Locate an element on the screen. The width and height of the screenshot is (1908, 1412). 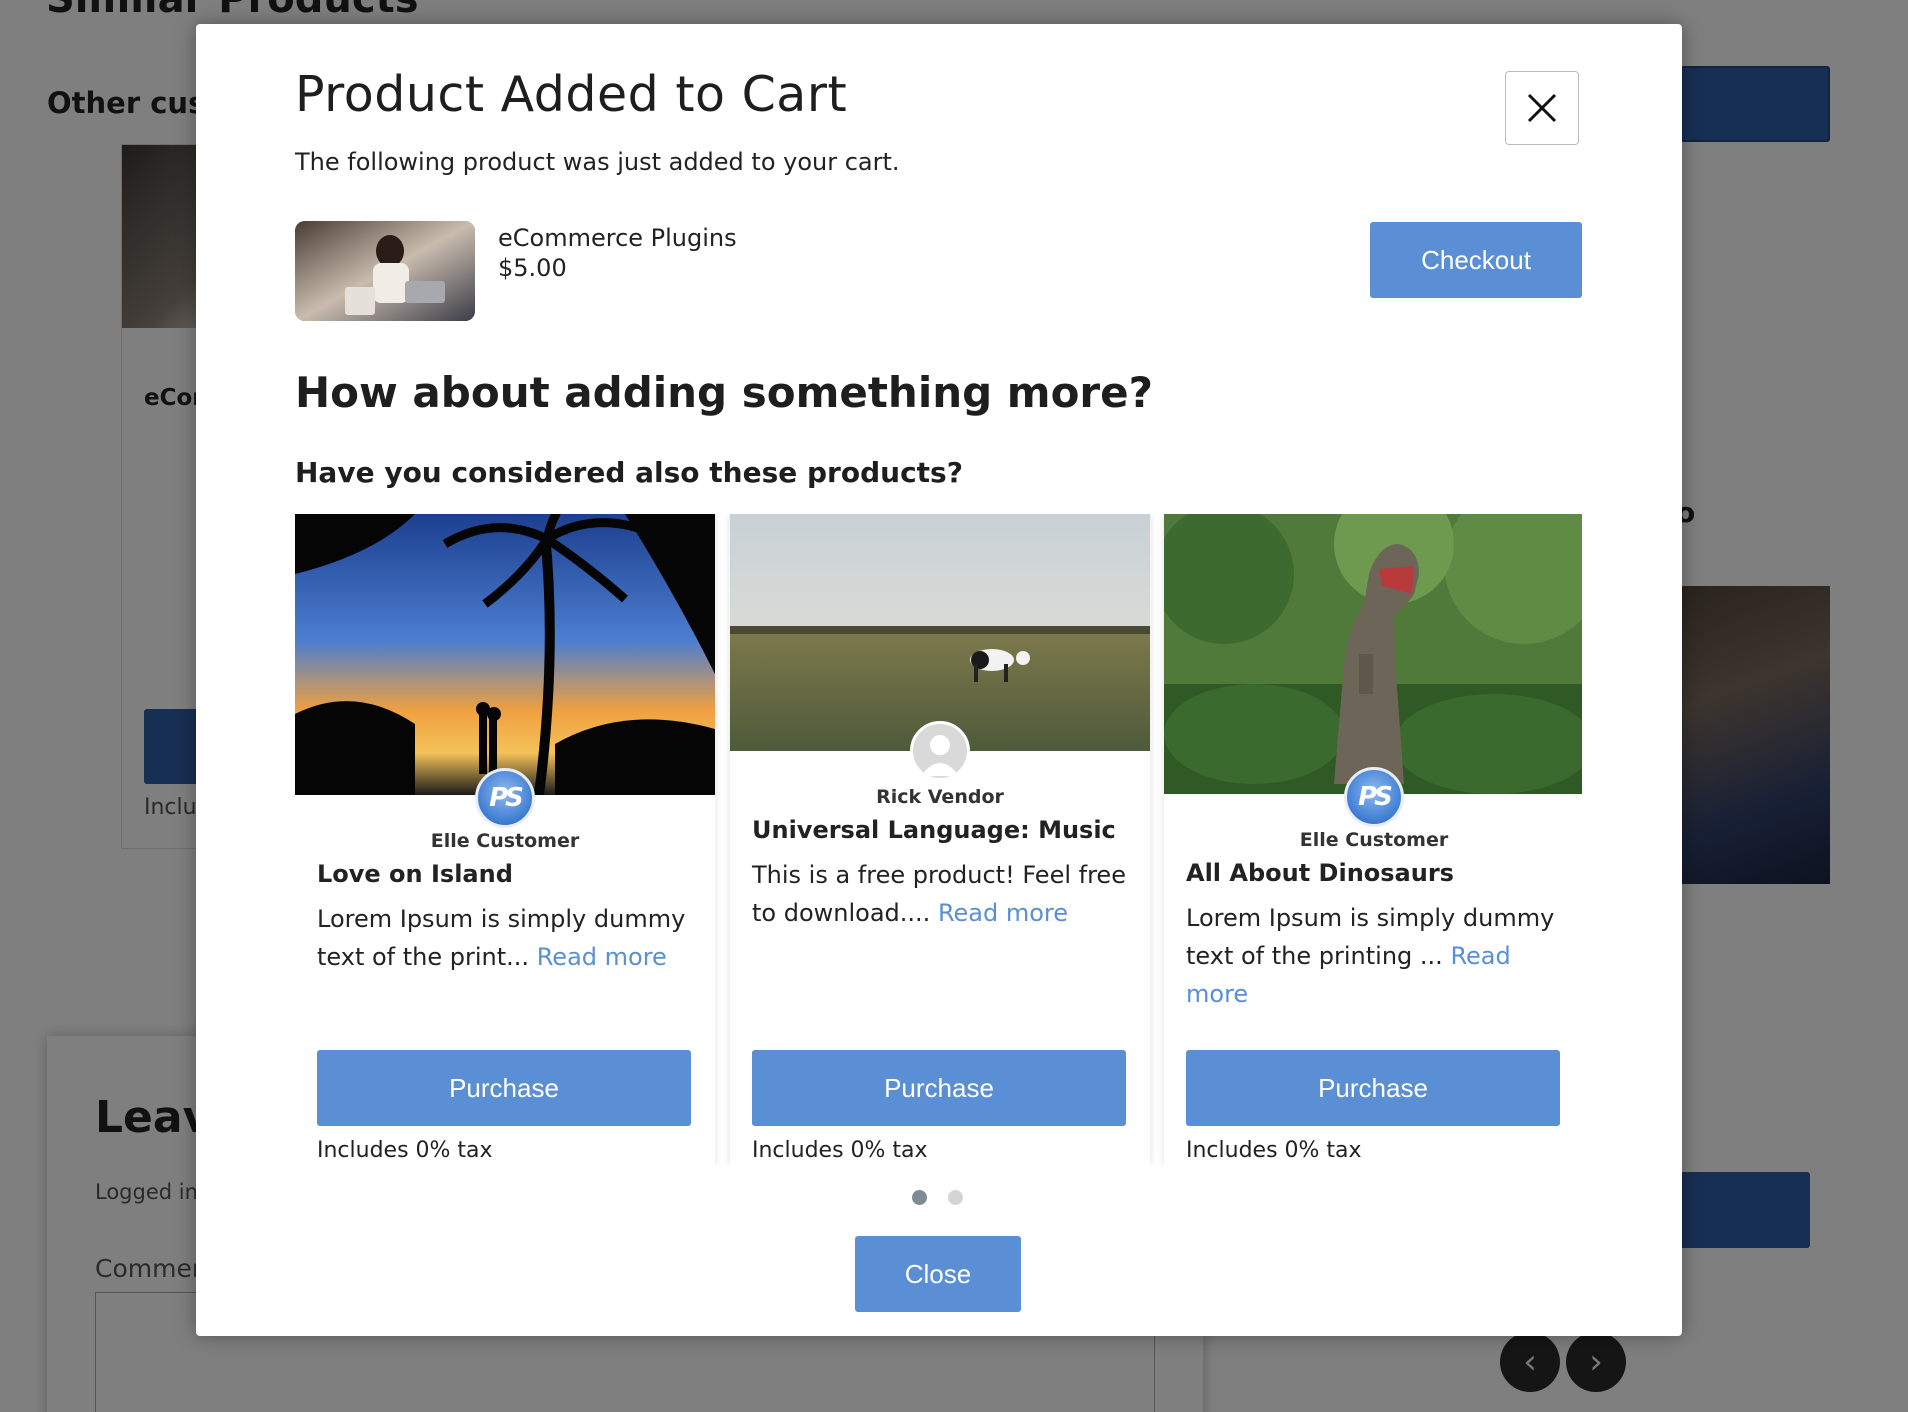
carousel-pagination is located at coordinates (937, 1197).